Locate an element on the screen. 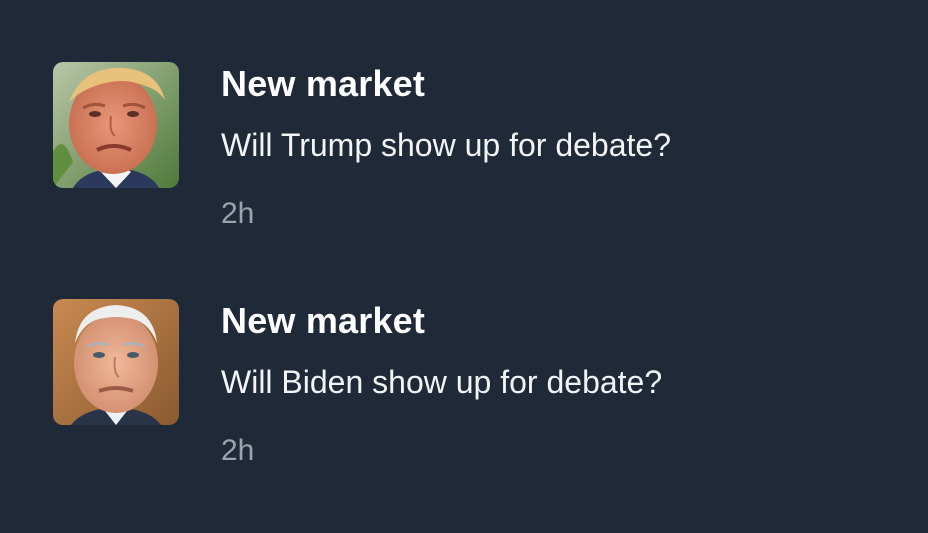 The width and height of the screenshot is (928, 533). avatar-biden is located at coordinates (116, 362).